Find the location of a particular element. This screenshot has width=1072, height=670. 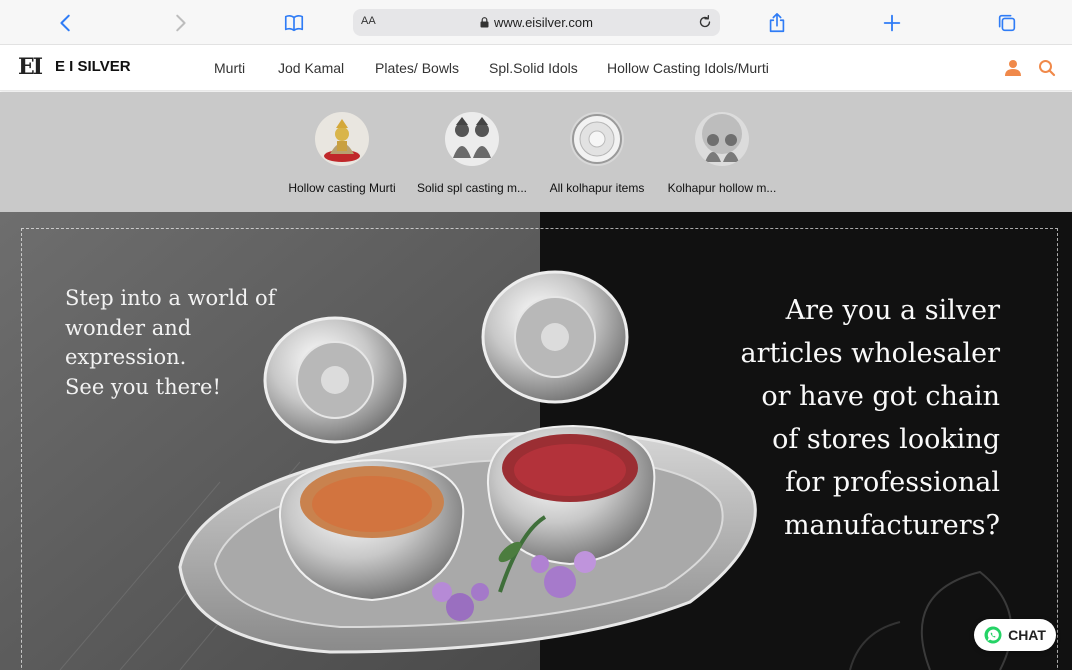

new-tab-icon is located at coordinates (892, 23).